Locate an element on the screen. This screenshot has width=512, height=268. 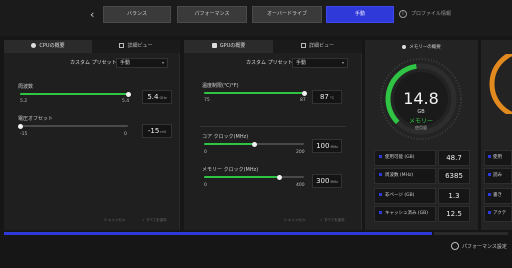
tab-gpu-overview: GPUの概要 is located at coordinates (228, 46).